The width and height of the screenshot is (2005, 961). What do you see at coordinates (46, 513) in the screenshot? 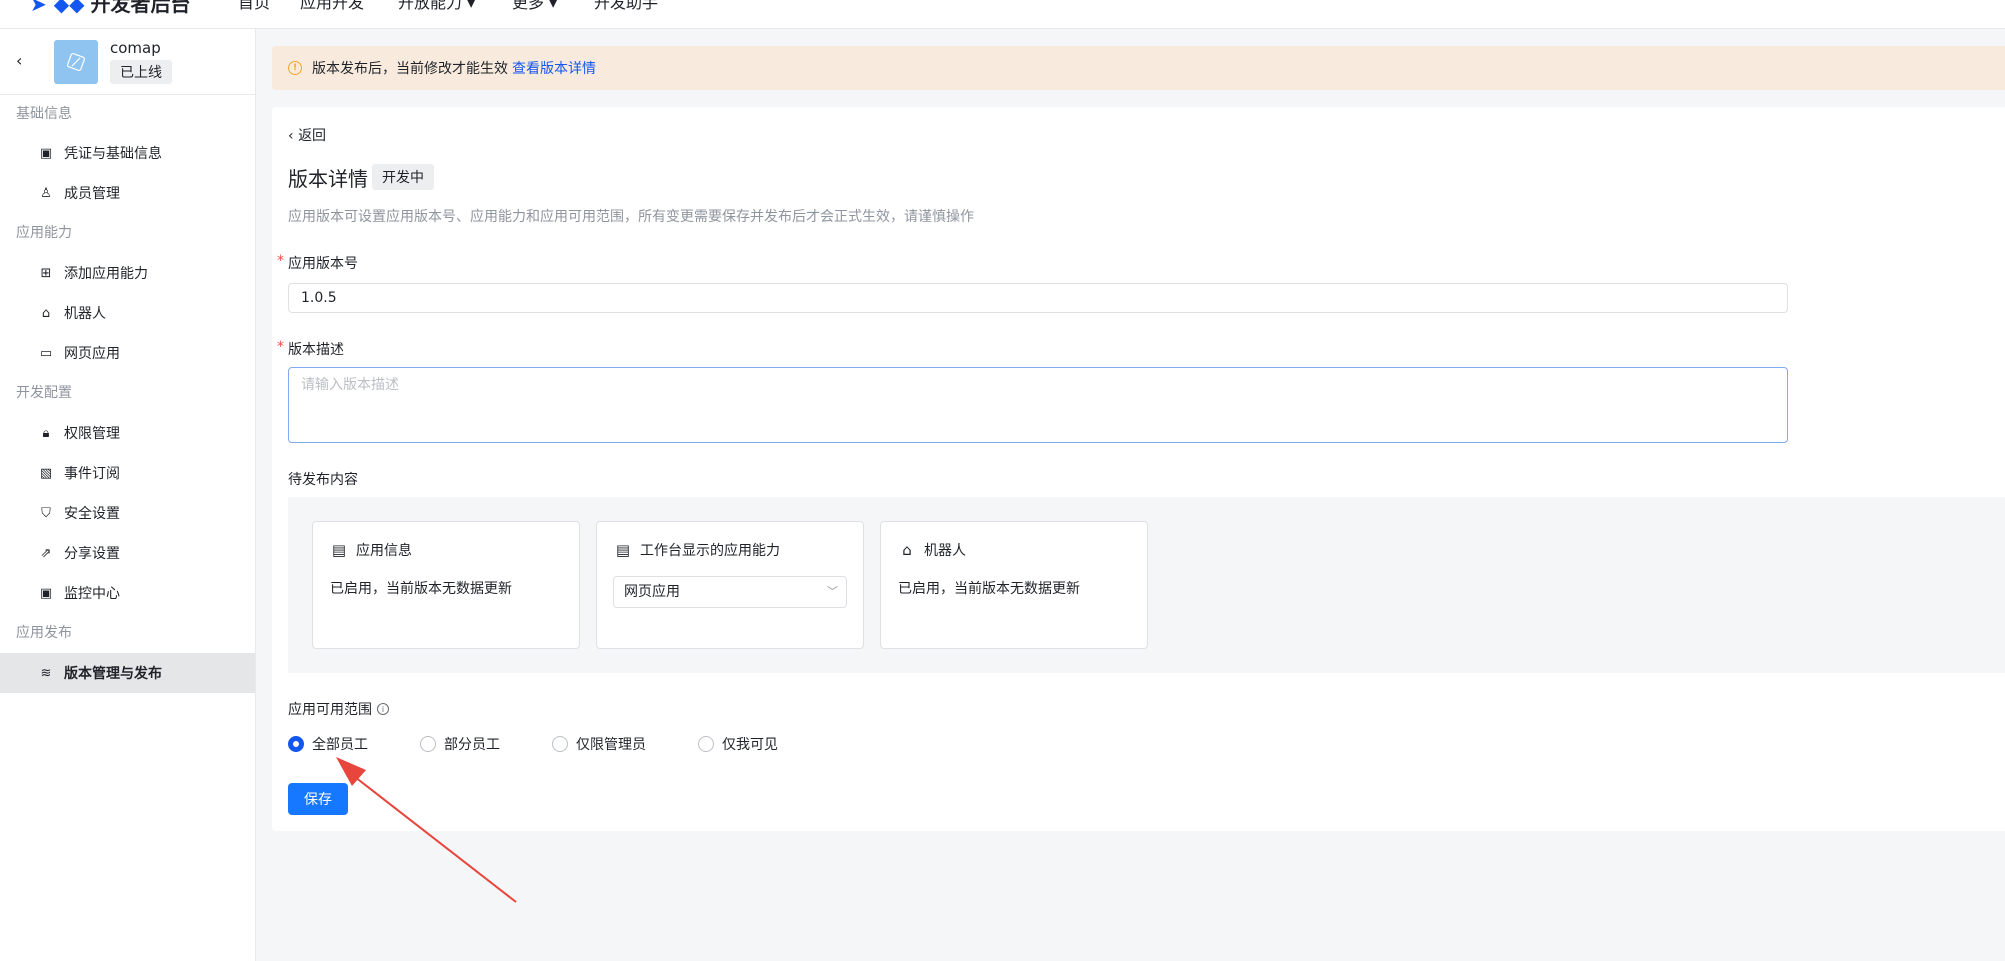
I see `shield-icon: ⛉` at bounding box center [46, 513].